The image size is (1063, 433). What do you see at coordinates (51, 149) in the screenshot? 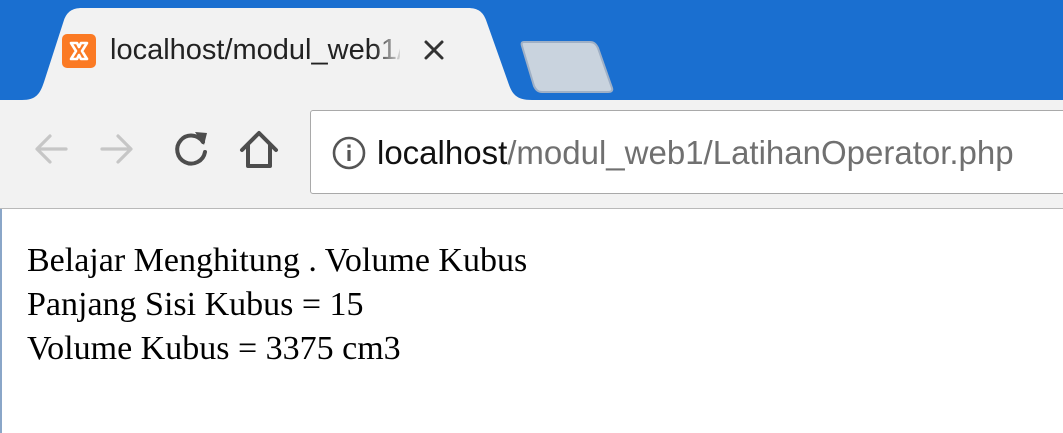
I see `arrow-left-icon` at bounding box center [51, 149].